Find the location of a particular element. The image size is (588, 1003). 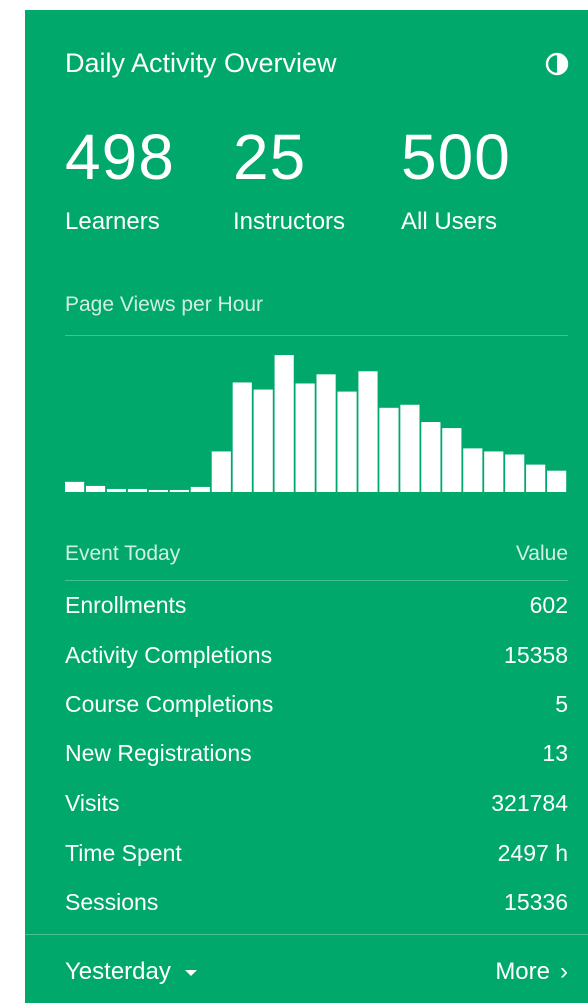

caret-down-icon is located at coordinates (190, 972).